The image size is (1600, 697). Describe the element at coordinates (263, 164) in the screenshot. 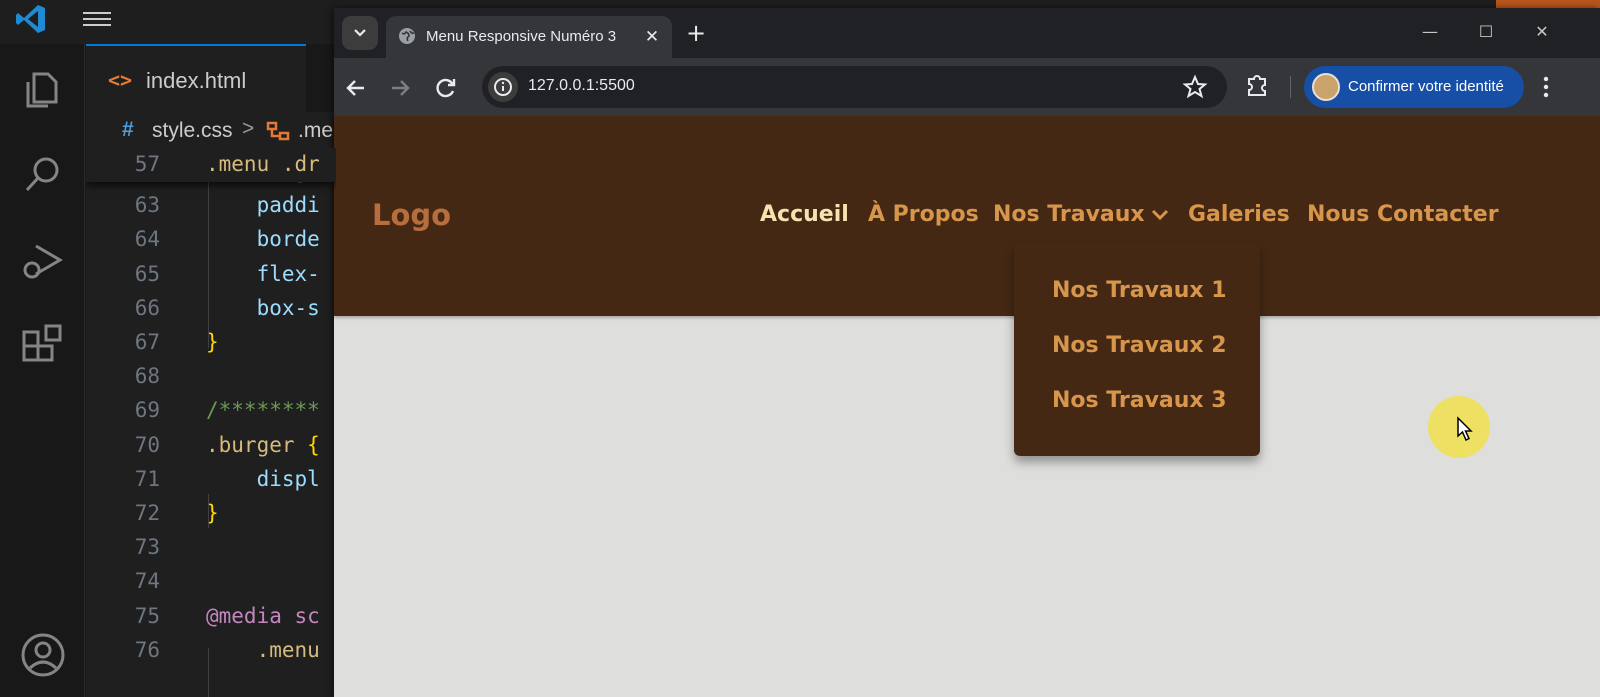

I see `code-text: .menu .dr` at that location.